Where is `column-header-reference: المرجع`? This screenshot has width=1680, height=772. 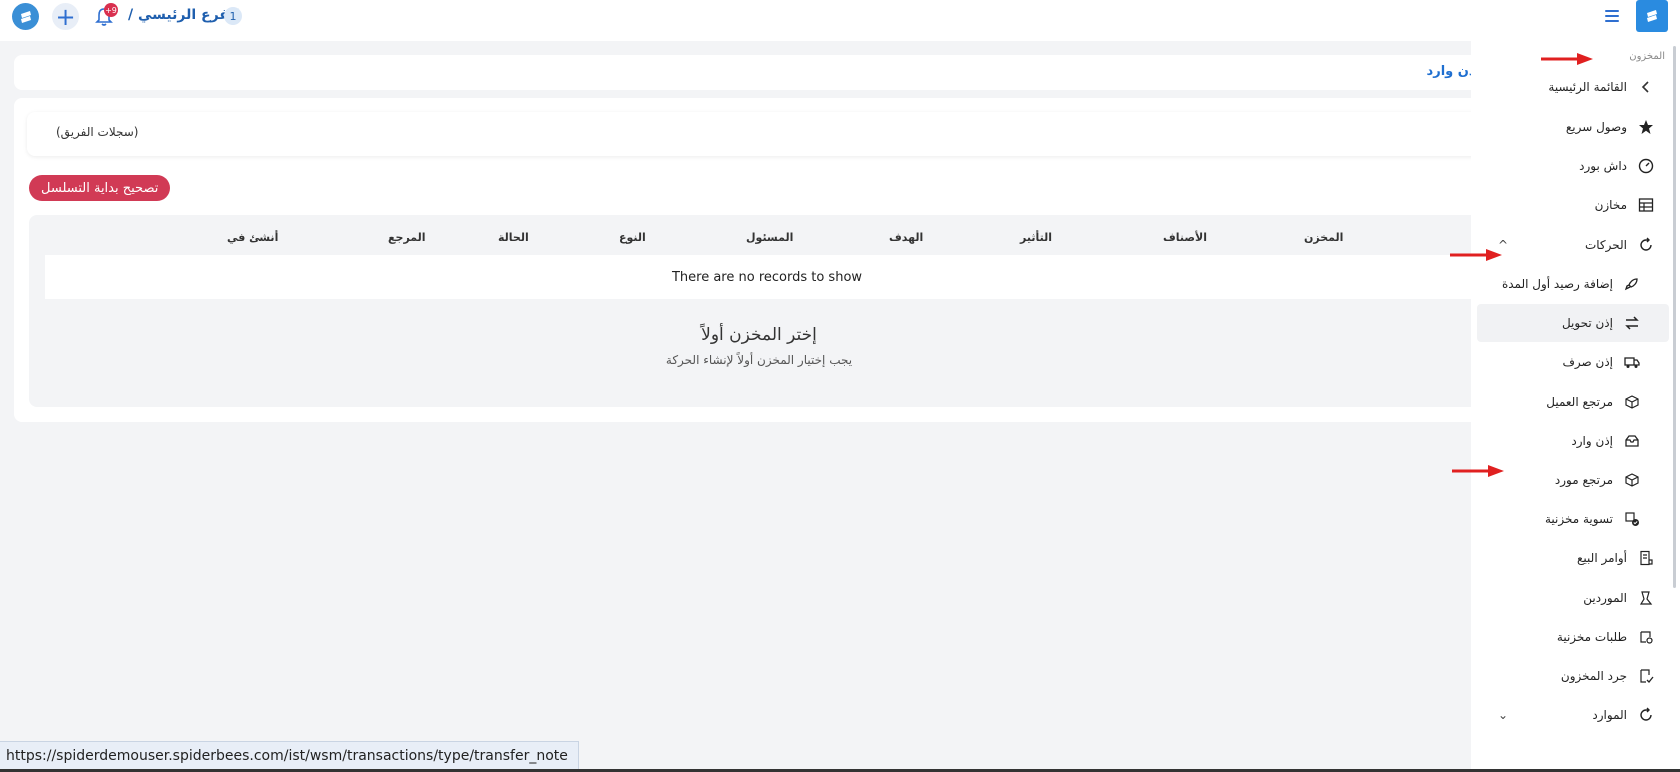 column-header-reference: المرجع is located at coordinates (407, 237).